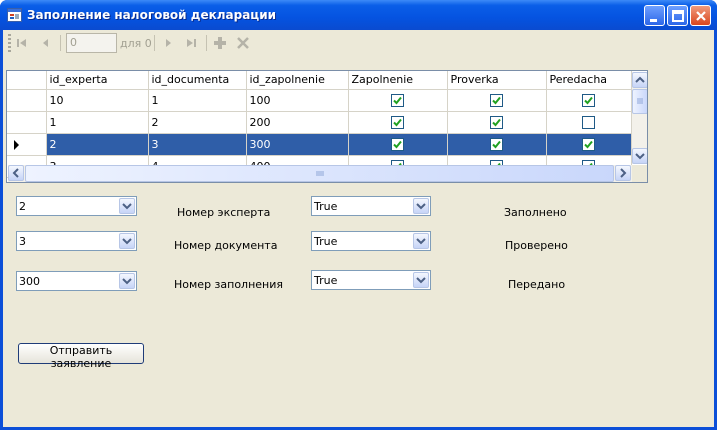  What do you see at coordinates (700, 15) in the screenshot?
I see `close-button` at bounding box center [700, 15].